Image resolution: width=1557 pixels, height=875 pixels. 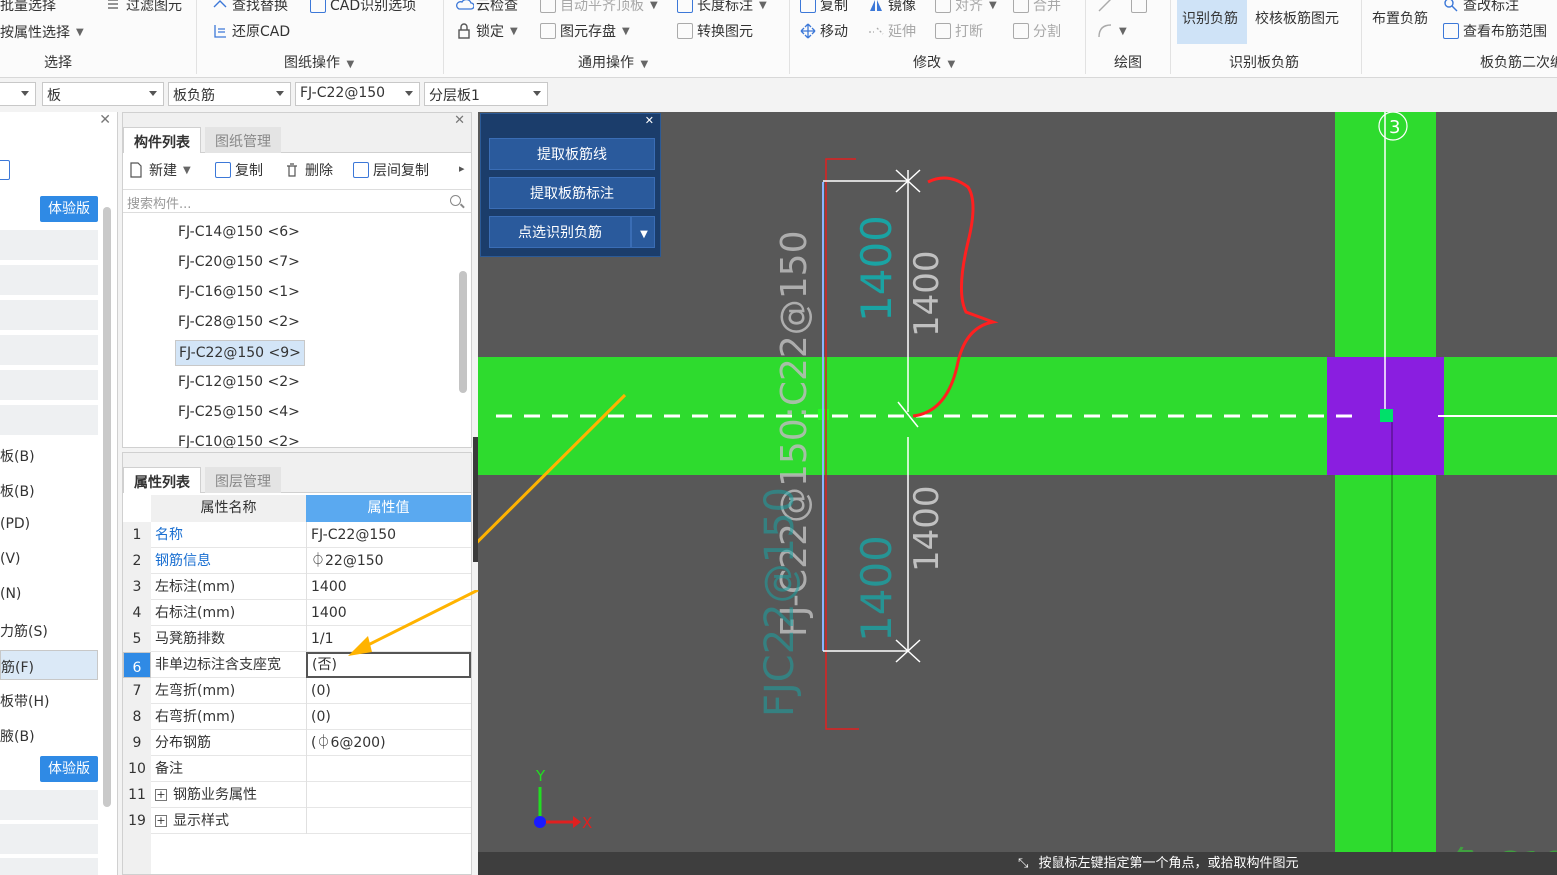 I want to click on find-mark-button: 查改标注, so click(x=1481, y=8).